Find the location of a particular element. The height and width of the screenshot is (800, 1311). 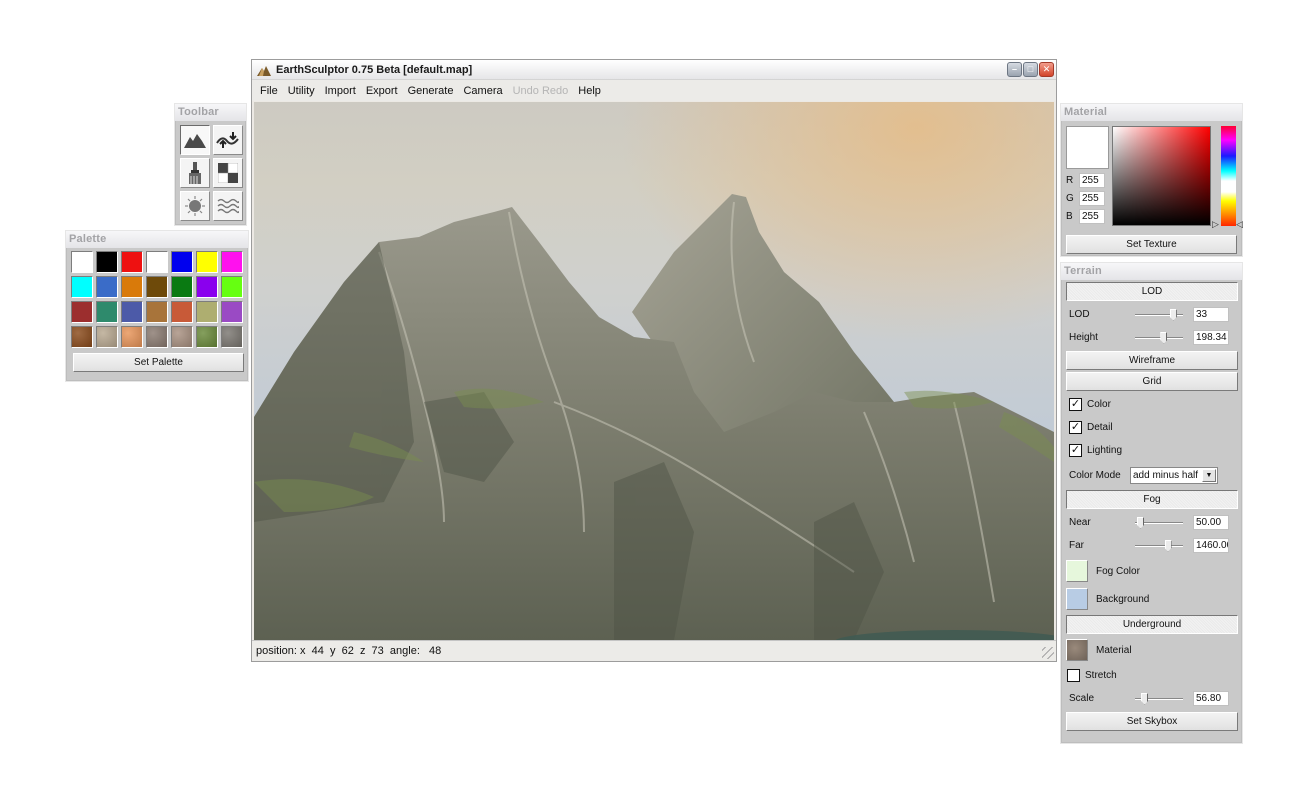

tool-texture is located at coordinates (228, 173).